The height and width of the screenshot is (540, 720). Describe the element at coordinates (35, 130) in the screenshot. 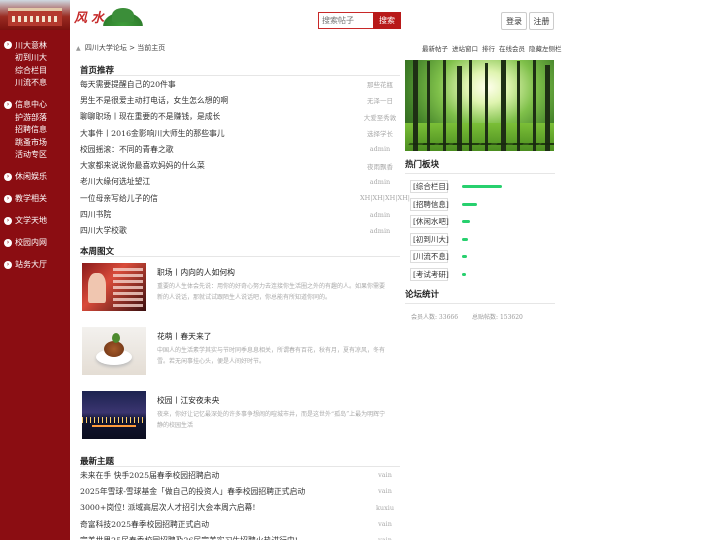

I see `sidebar-item: 招聘信息` at that location.